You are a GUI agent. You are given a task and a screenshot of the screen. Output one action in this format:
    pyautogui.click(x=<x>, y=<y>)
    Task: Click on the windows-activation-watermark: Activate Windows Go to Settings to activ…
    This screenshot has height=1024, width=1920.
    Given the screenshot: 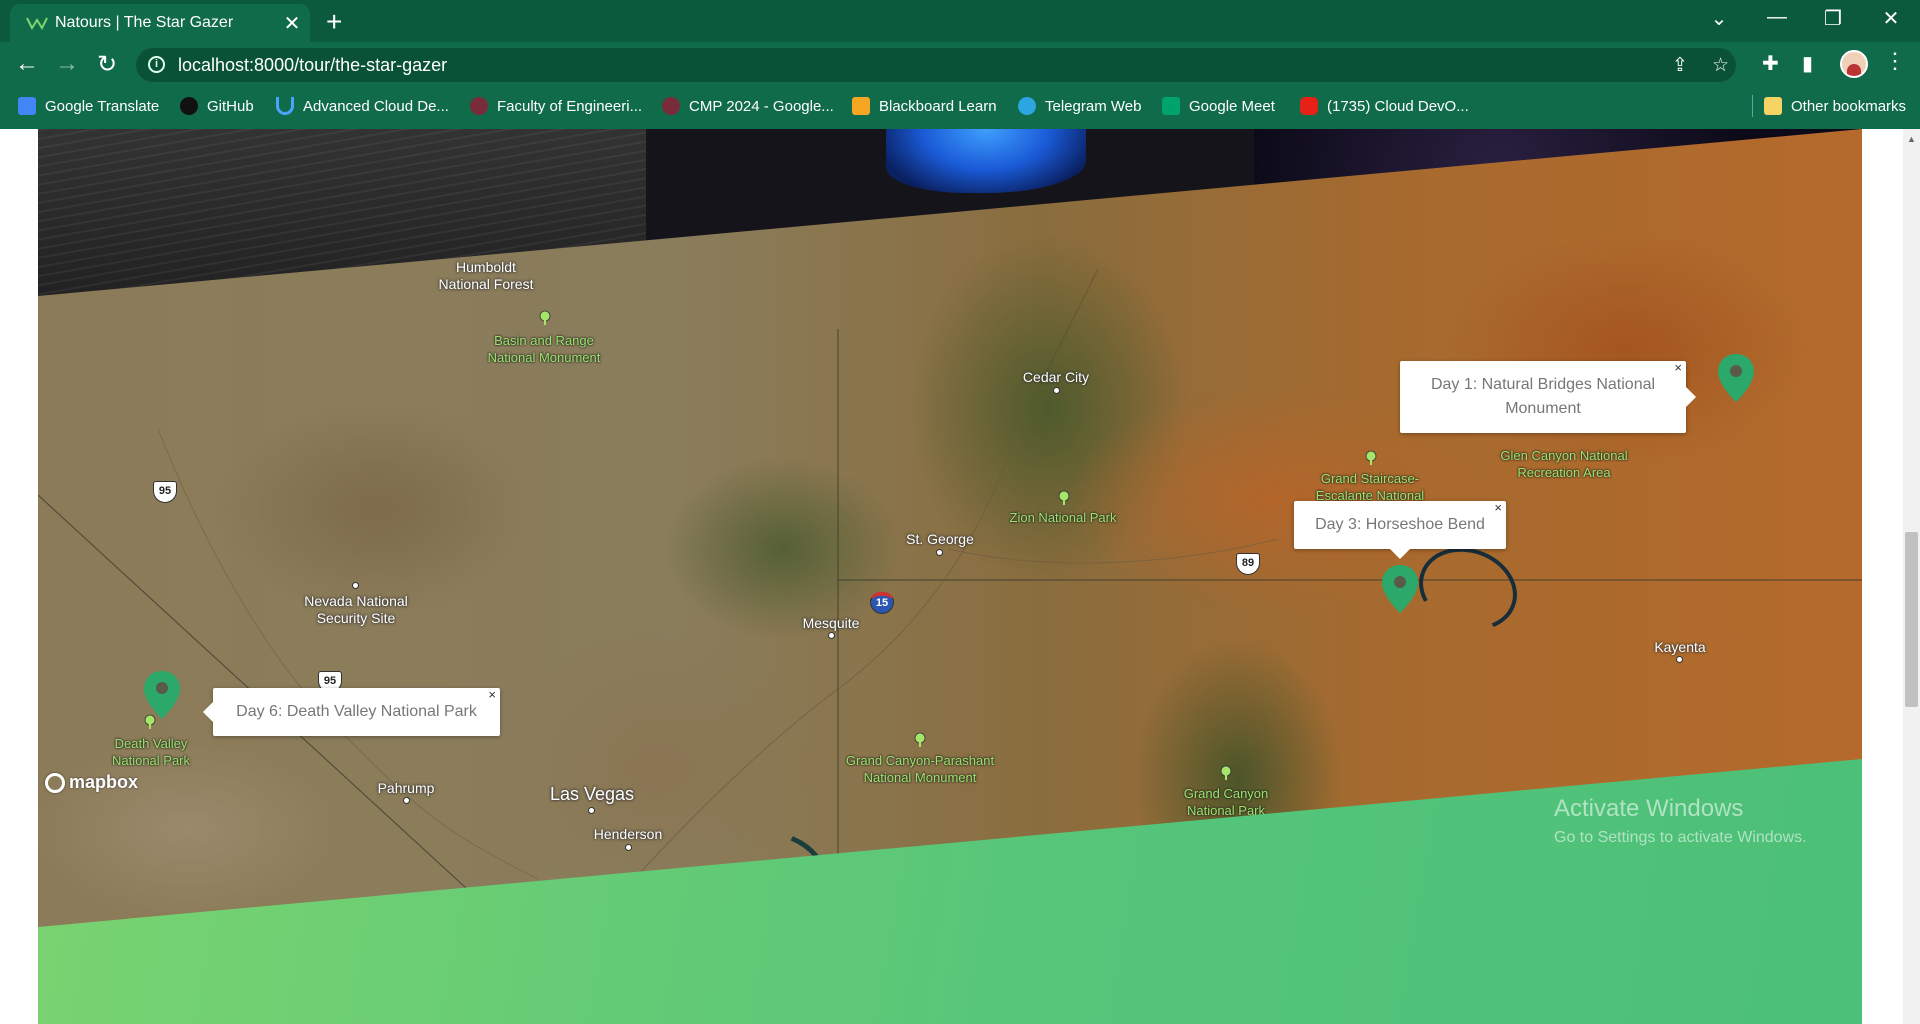 What is the action you would take?
    pyautogui.click(x=1680, y=820)
    